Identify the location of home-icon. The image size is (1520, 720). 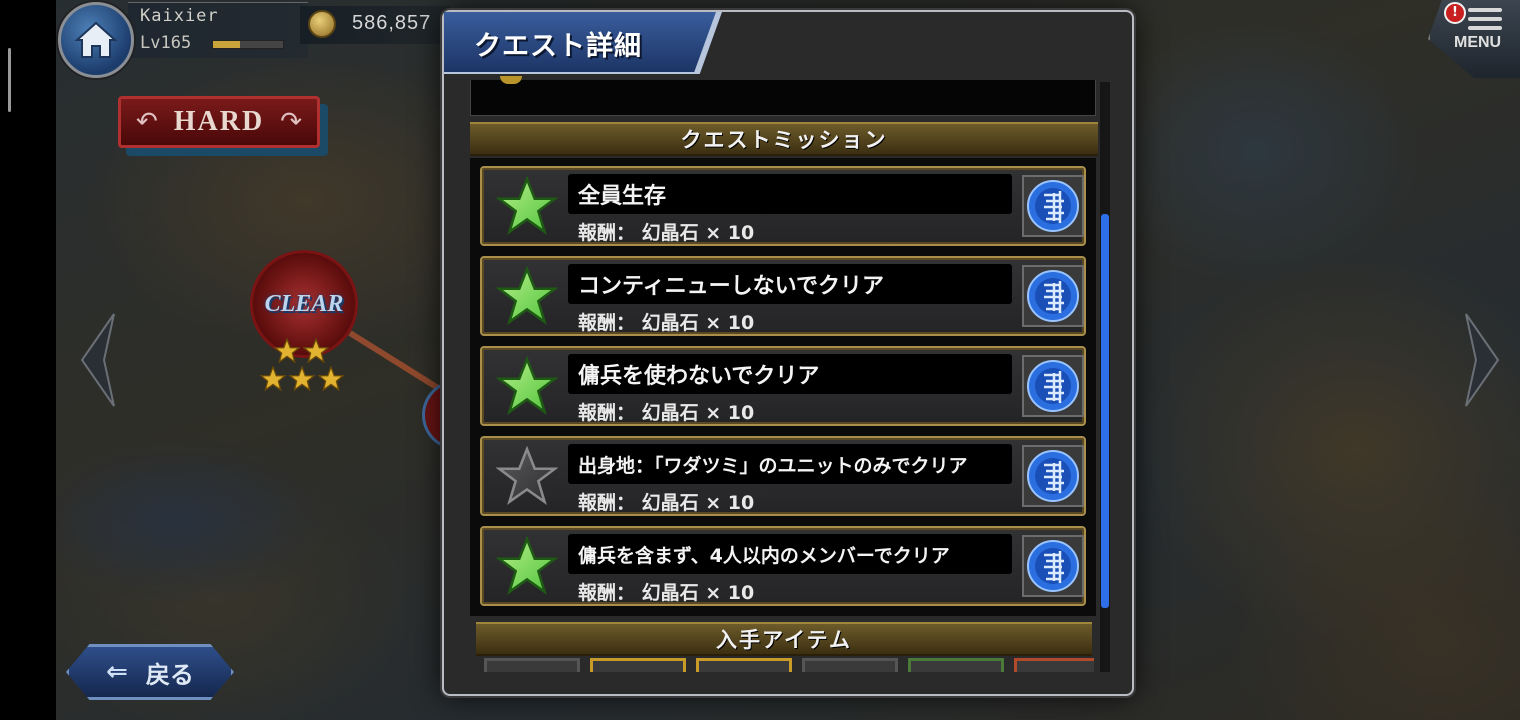
(96, 39).